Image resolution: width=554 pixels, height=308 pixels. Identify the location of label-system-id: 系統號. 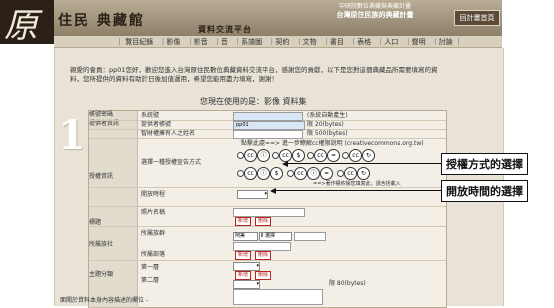
(150, 115).